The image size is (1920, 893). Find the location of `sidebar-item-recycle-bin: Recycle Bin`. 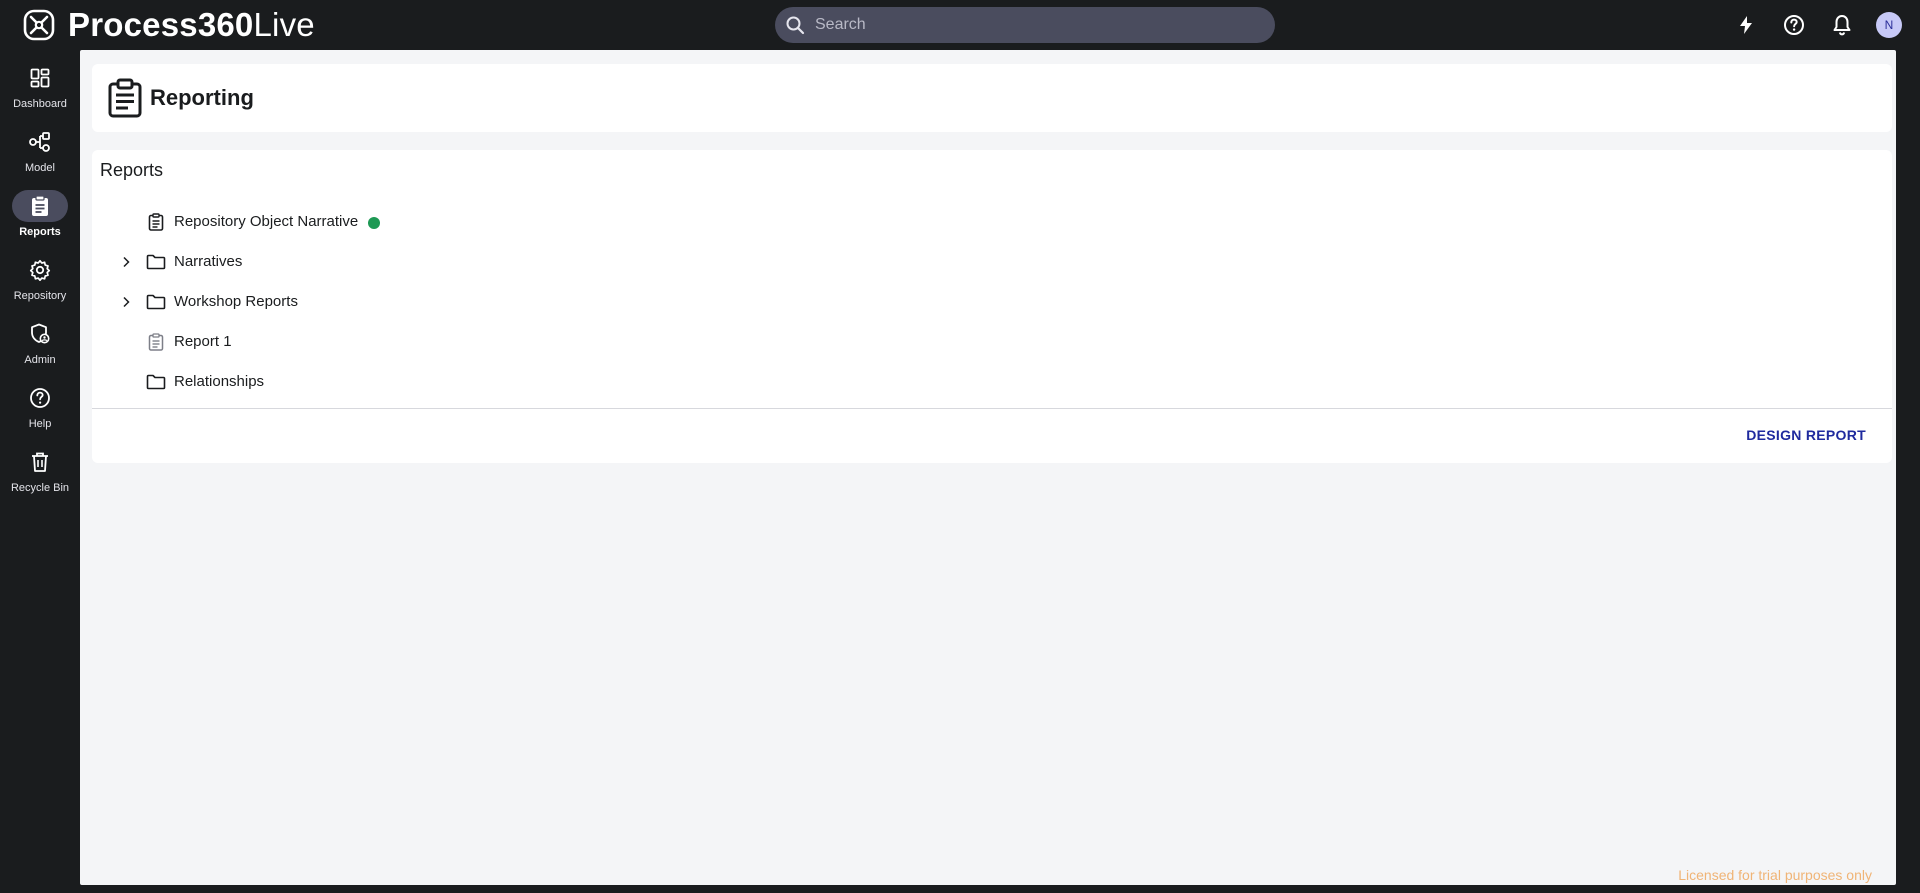

sidebar-item-recycle-bin: Recycle Bin is located at coordinates (40, 476).